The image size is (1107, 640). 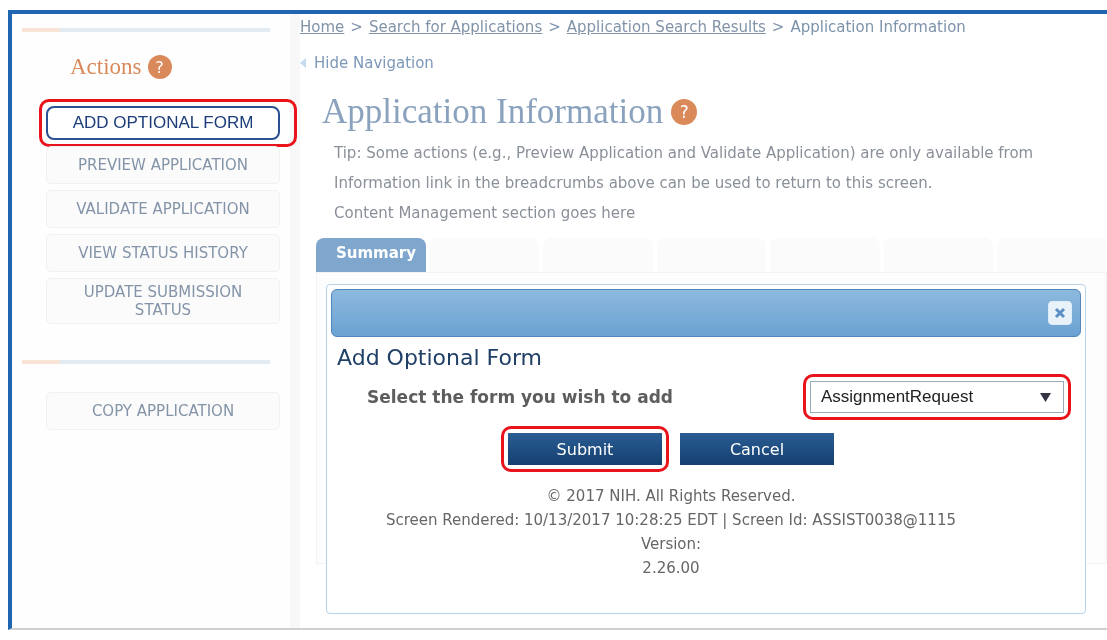 I want to click on hide-navigation-link: Hide Navigation, so click(x=374, y=63).